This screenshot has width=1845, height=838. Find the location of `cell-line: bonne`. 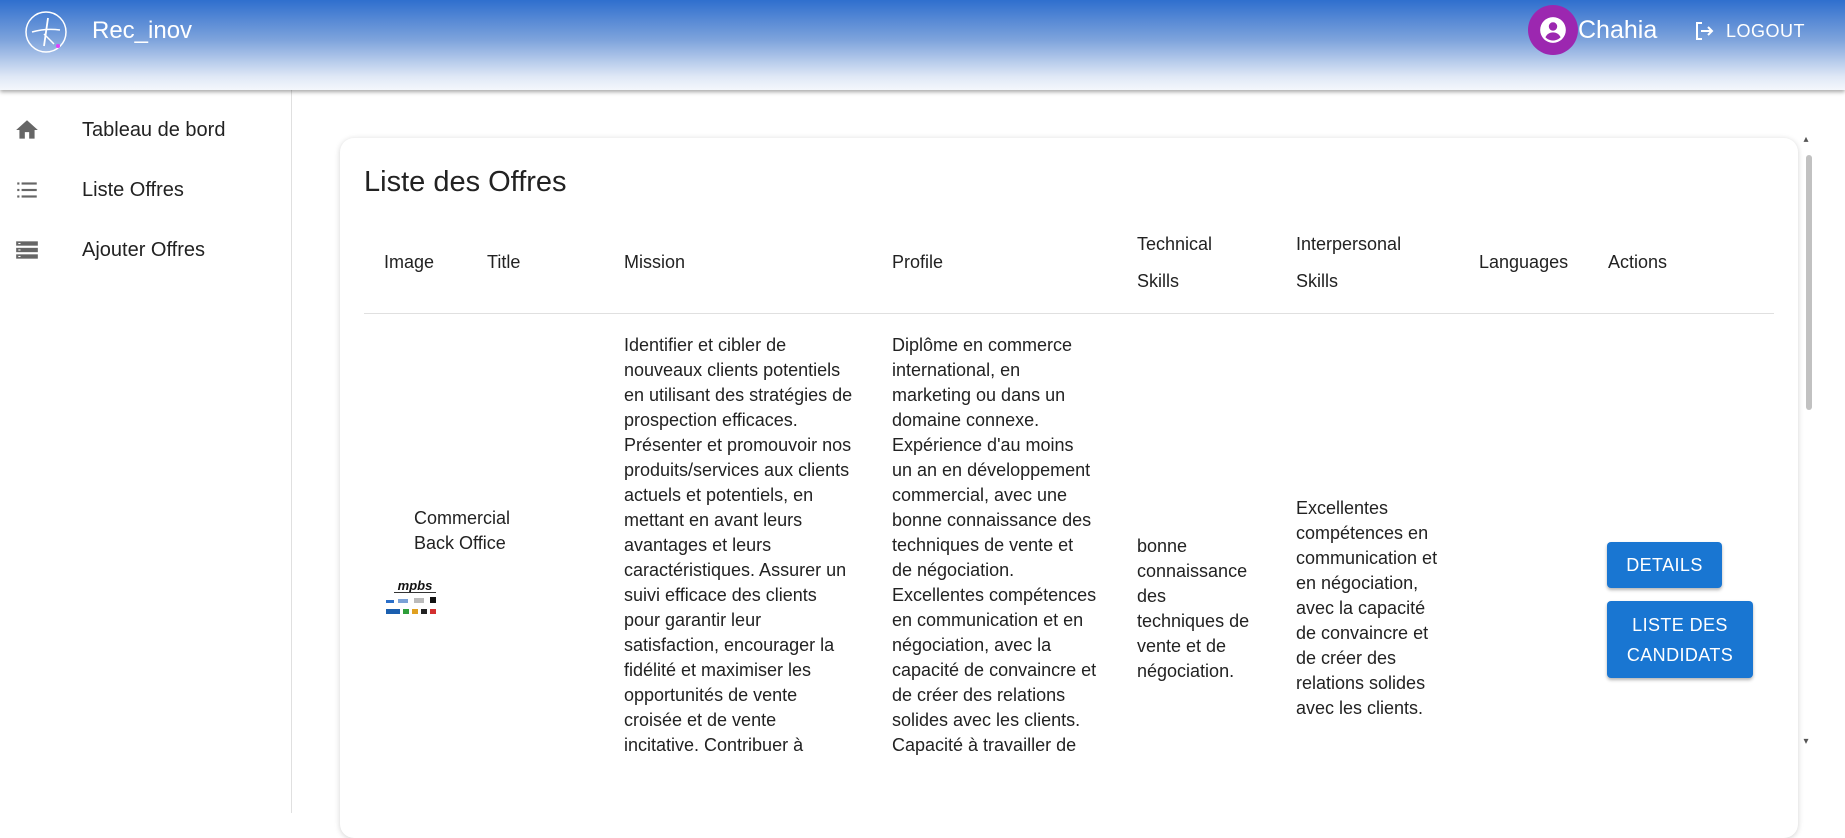

cell-line: bonne is located at coordinates (1162, 546).